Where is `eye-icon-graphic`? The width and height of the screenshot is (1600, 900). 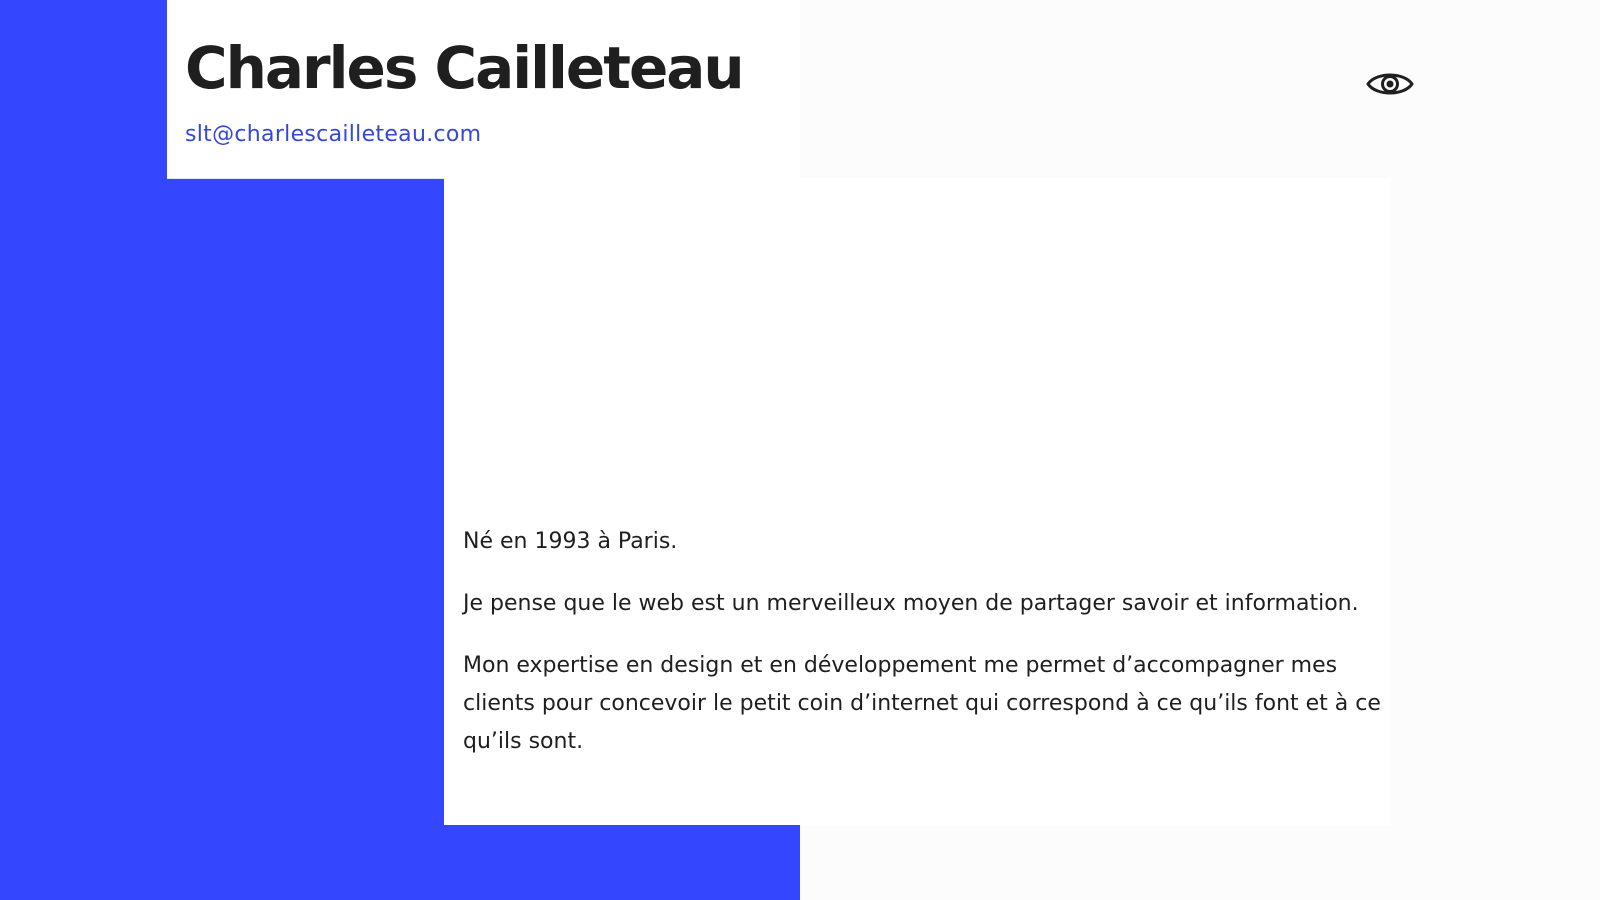
eye-icon-graphic is located at coordinates (1390, 84).